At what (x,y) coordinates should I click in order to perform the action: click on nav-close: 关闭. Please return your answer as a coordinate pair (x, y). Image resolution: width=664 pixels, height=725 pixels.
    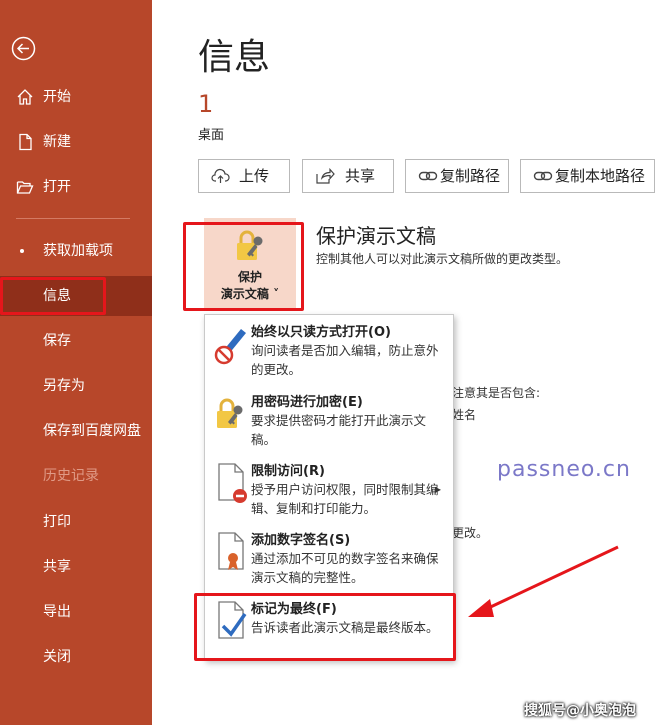
    Looking at the image, I should click on (76, 657).